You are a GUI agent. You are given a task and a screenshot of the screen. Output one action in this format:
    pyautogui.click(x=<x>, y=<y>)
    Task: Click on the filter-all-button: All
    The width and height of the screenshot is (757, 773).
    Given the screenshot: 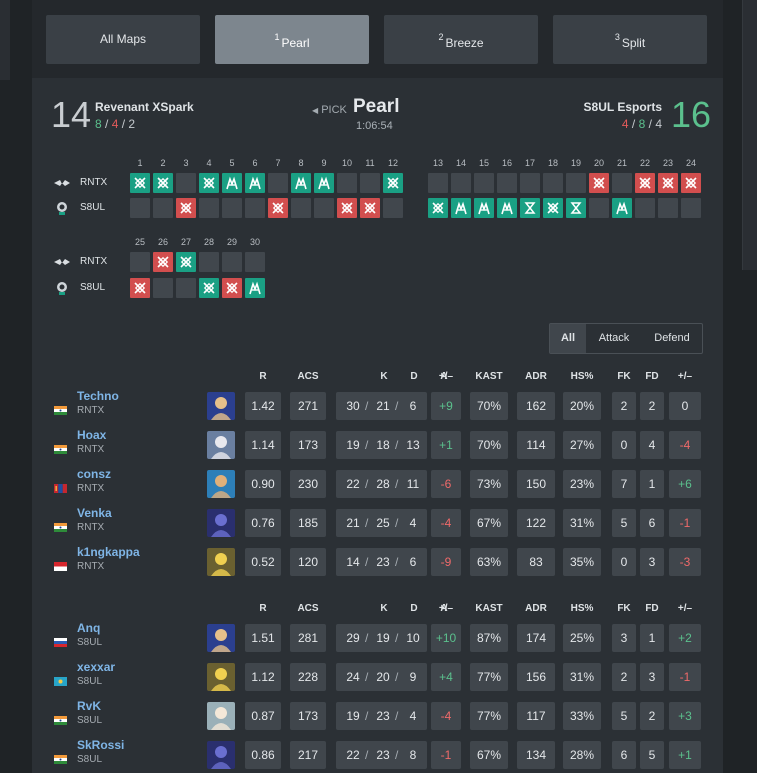 What is the action you would take?
    pyautogui.click(x=568, y=338)
    